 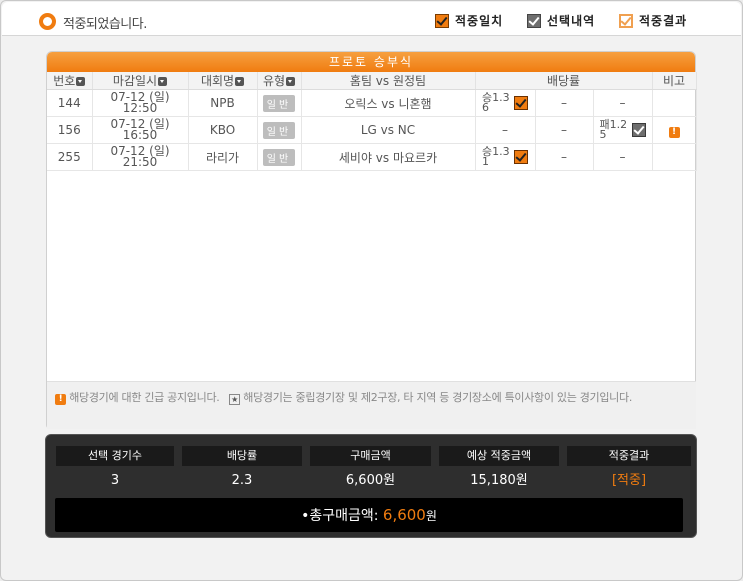 I want to click on summary-value-result: [적중], so click(x=629, y=480).